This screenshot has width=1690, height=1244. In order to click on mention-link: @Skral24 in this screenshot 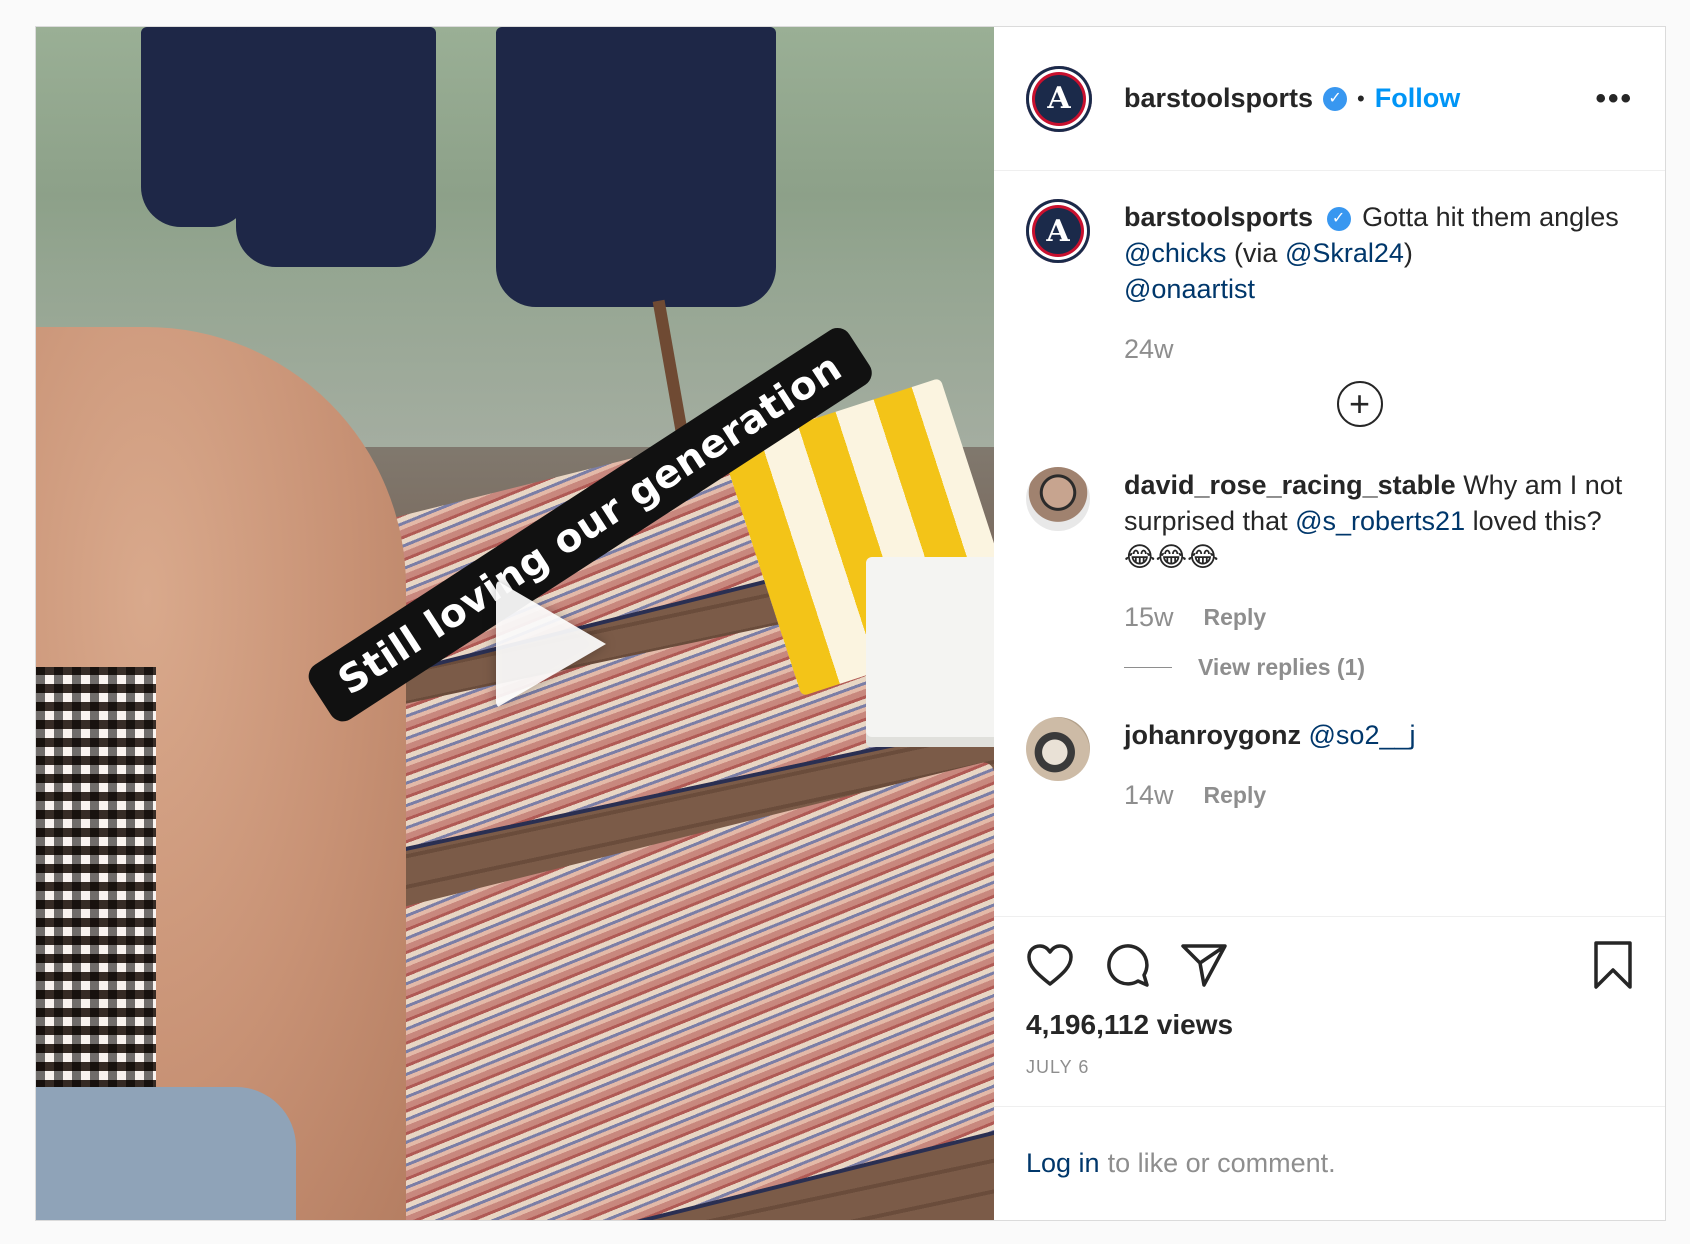, I will do `click(1344, 253)`.